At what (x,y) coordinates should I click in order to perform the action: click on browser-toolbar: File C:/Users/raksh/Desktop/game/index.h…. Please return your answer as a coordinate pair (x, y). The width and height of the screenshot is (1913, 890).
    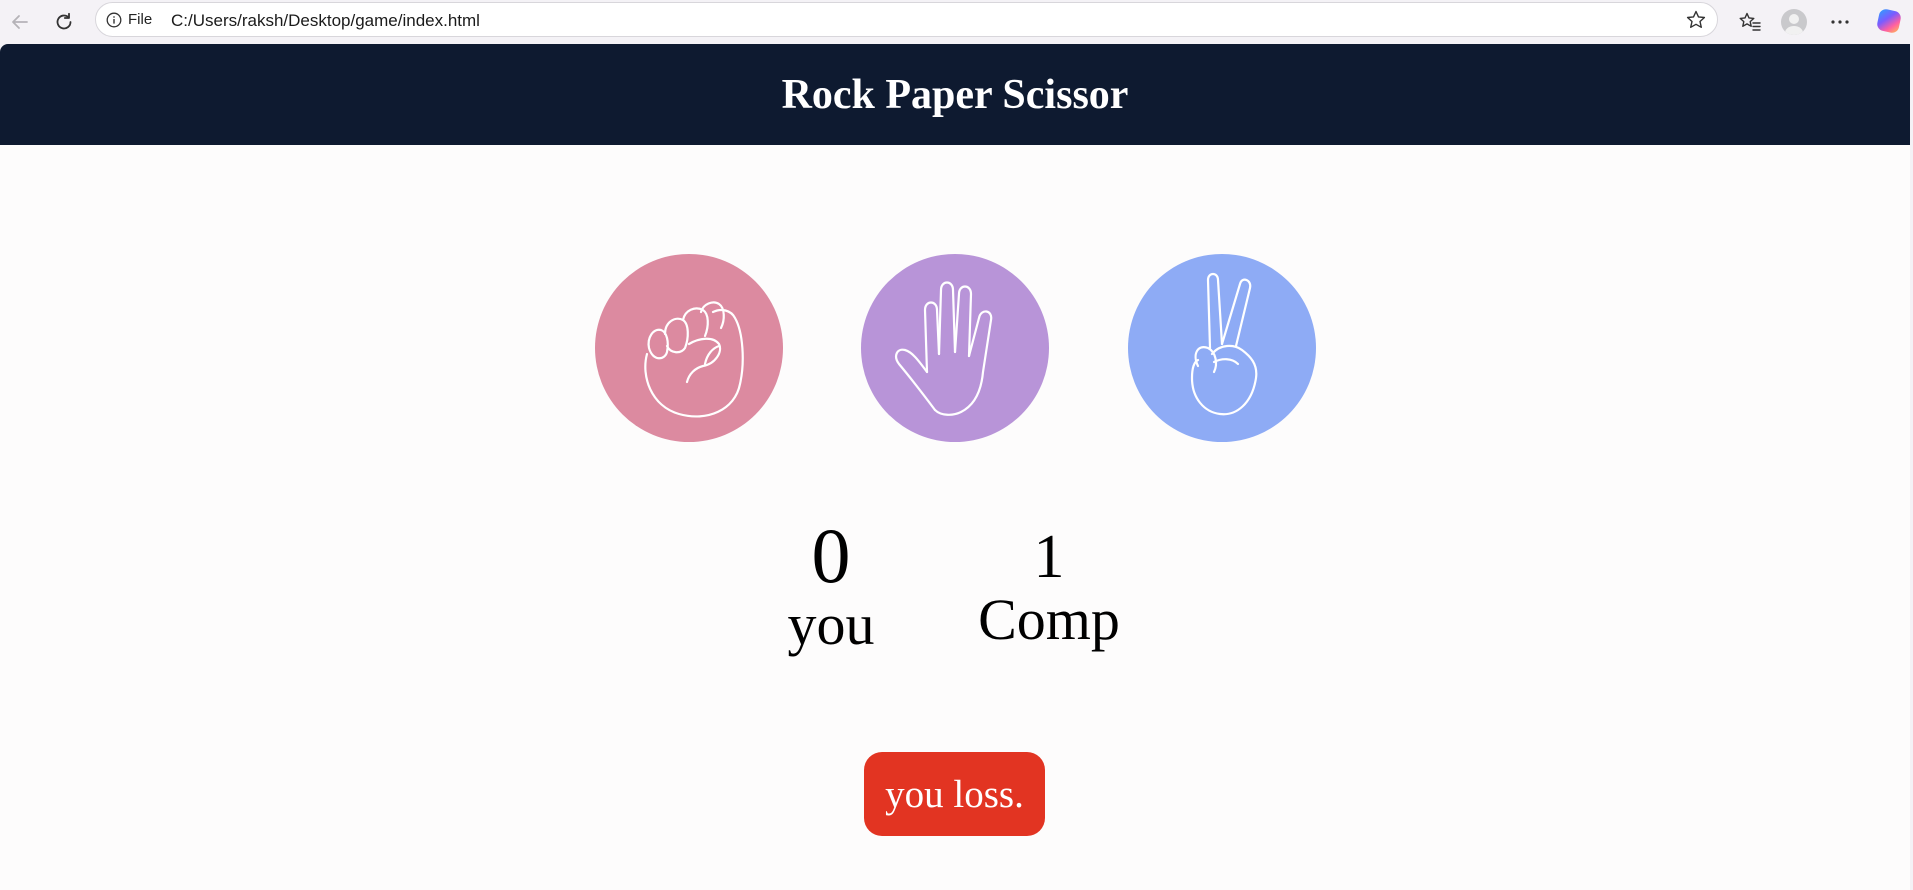
    Looking at the image, I should click on (956, 22).